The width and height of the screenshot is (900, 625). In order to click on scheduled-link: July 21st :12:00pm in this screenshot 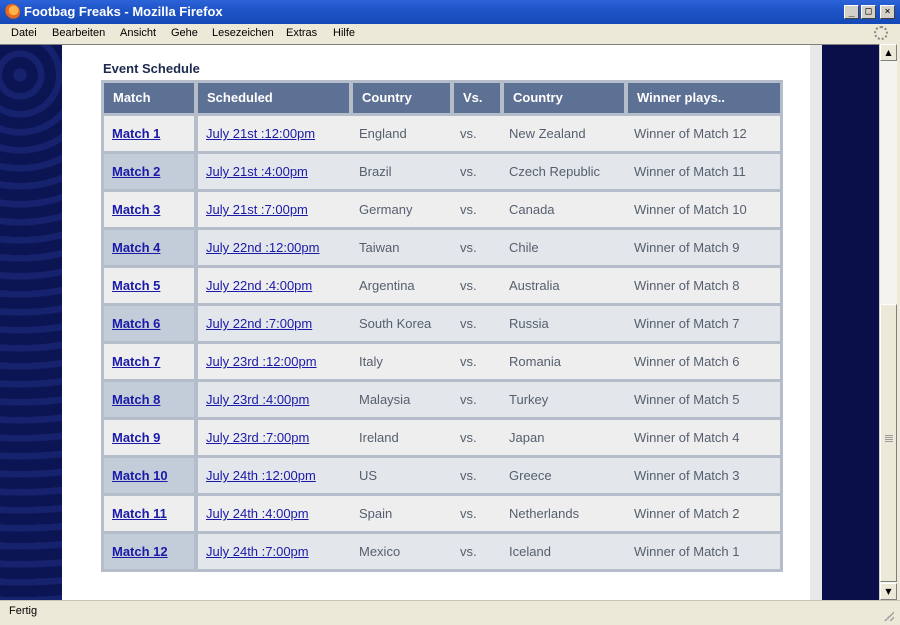, I will do `click(260, 133)`.